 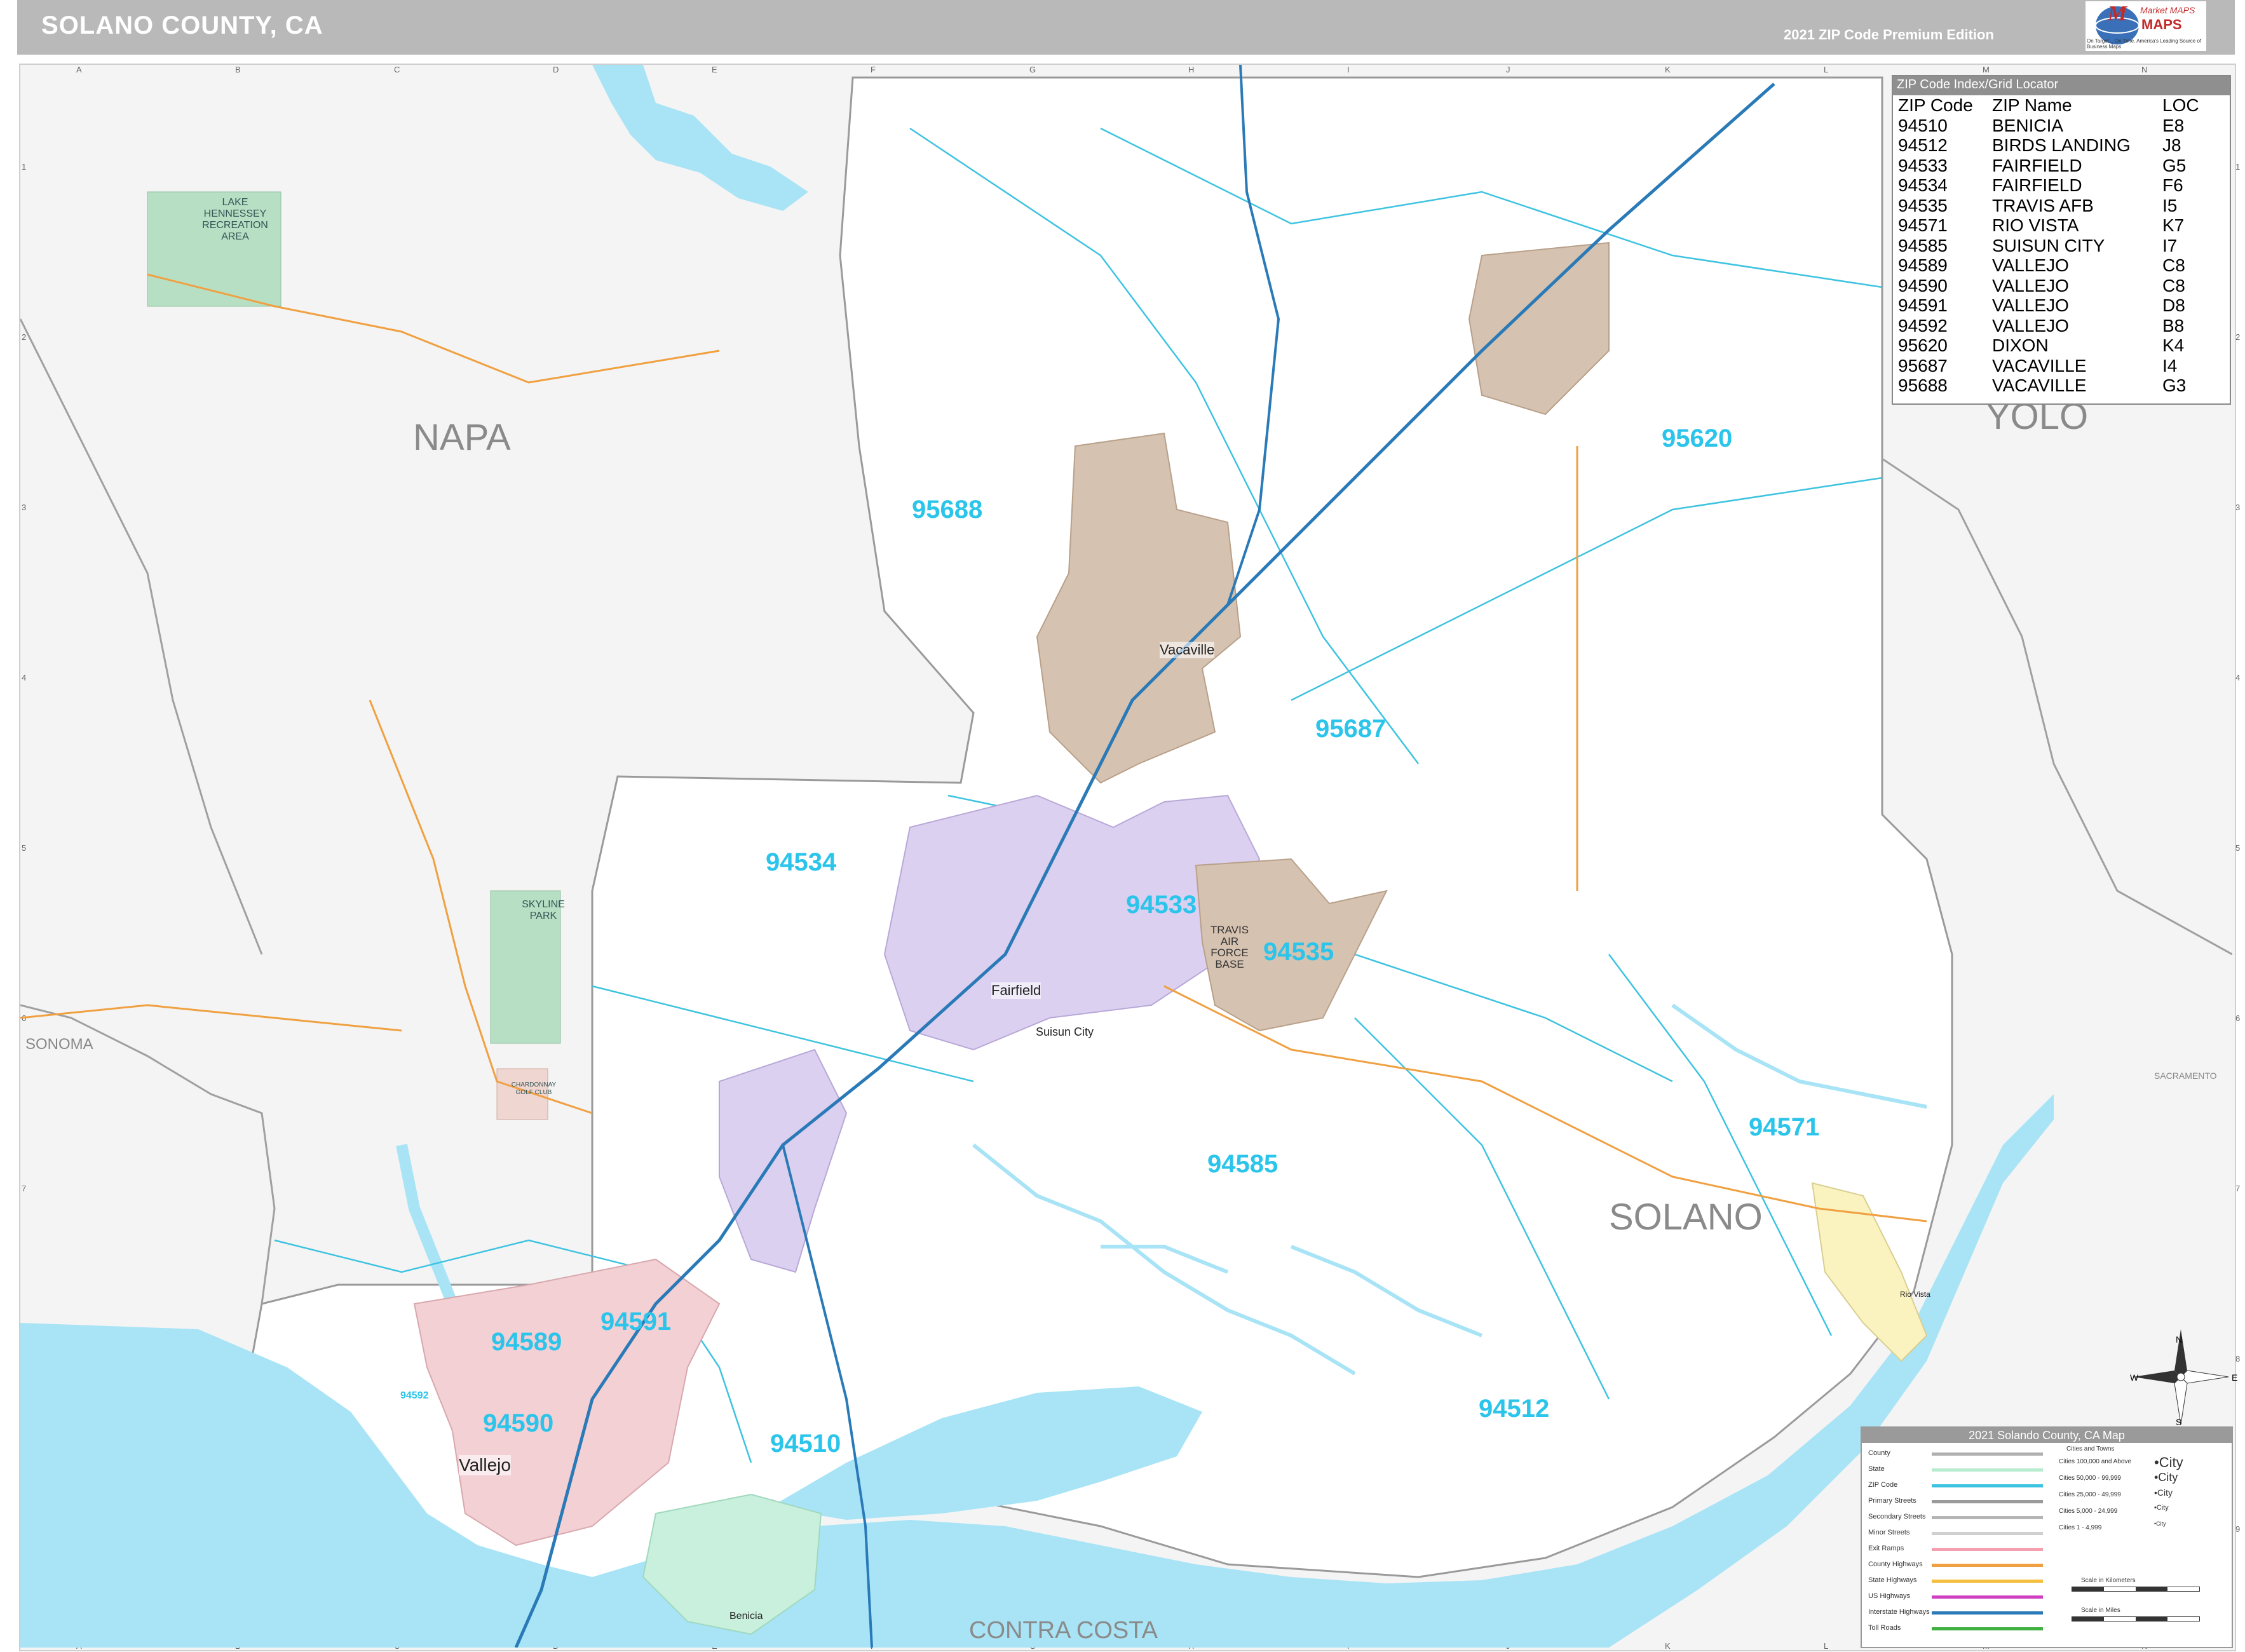 I want to click on zip-index-cell: J8, so click(x=2171, y=145).